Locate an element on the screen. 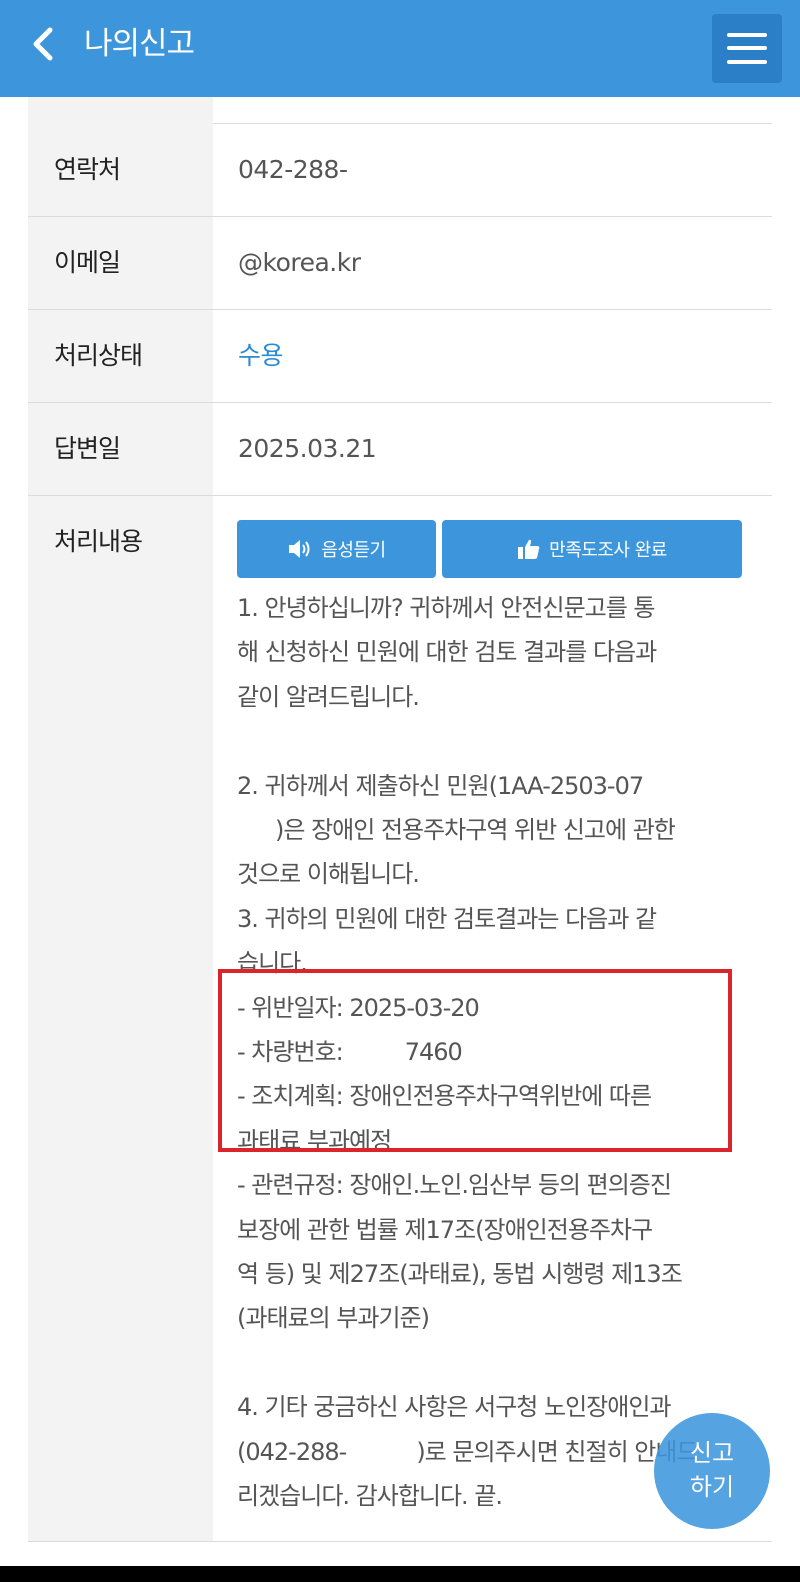 The height and width of the screenshot is (1582, 800). speaker-icon is located at coordinates (299, 549).